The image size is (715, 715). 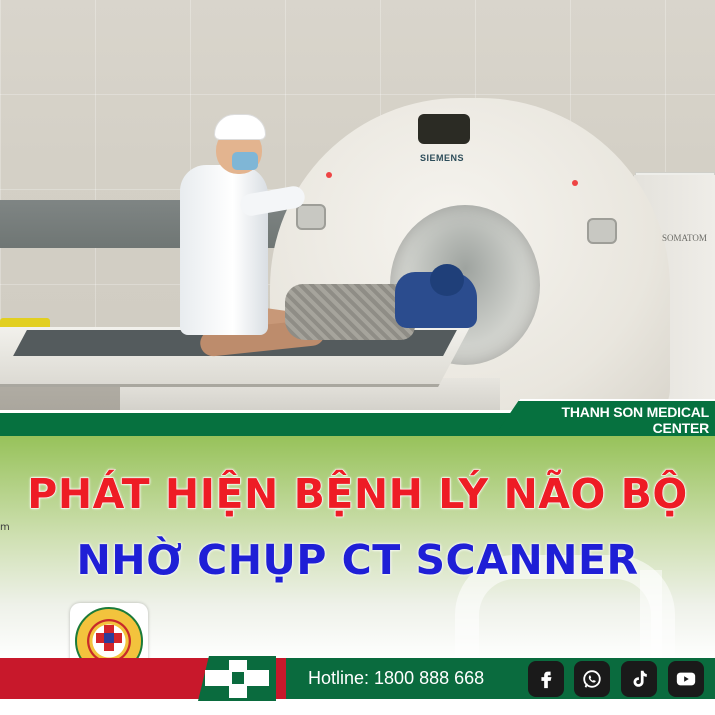 What do you see at coordinates (444, 129) in the screenshot?
I see `gantry-display` at bounding box center [444, 129].